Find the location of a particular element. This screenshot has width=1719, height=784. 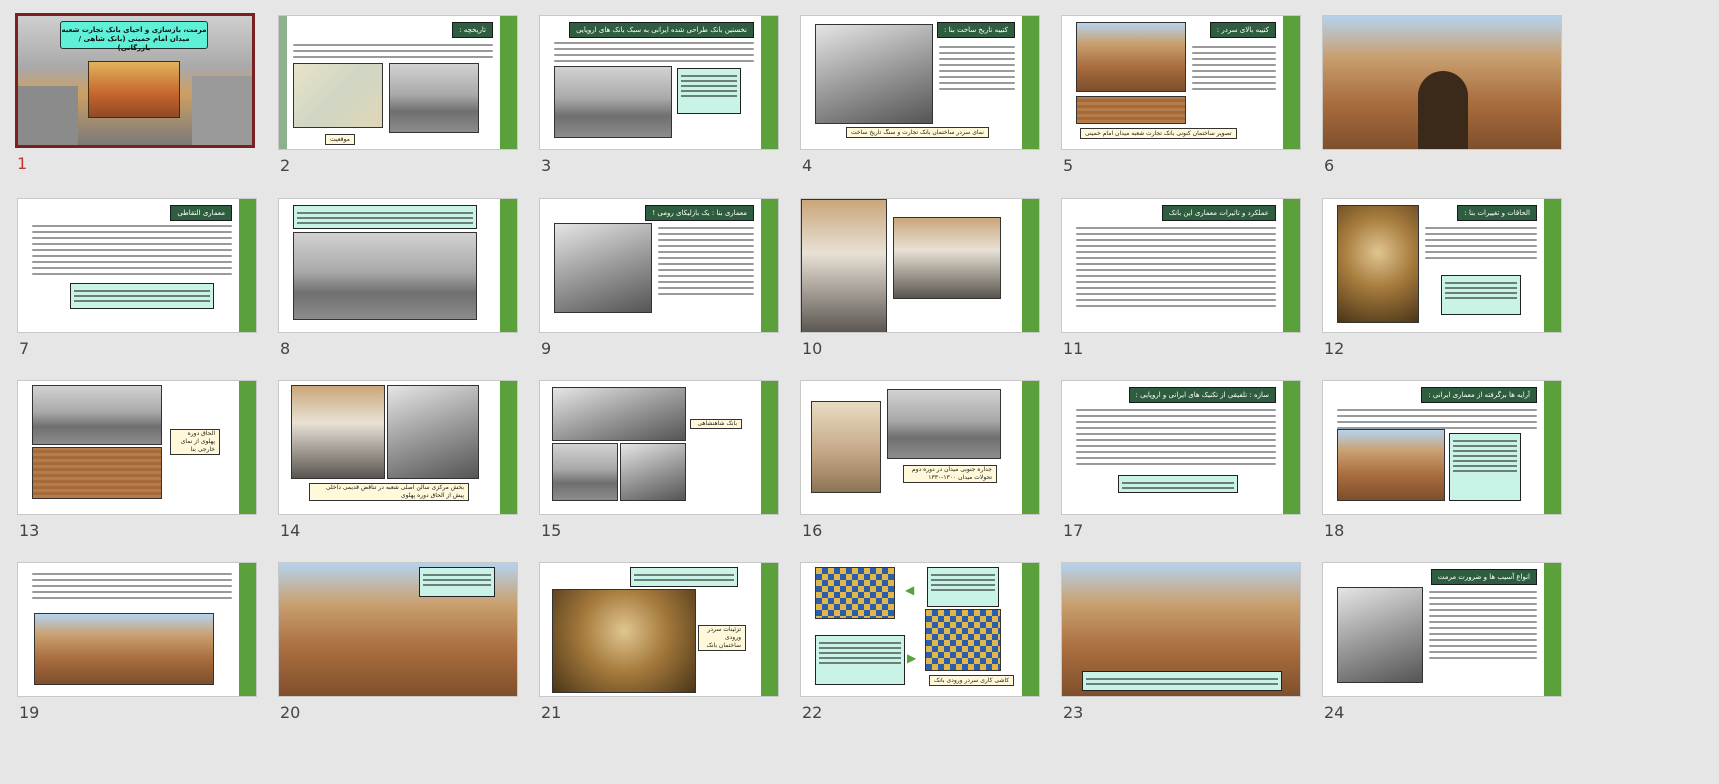

slide-thumbnail-8: 8 is located at coordinates (401, 293).